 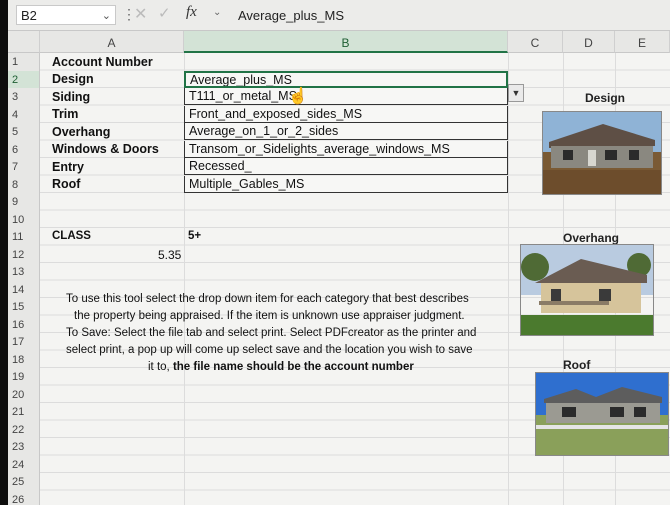 What do you see at coordinates (24, 324) in the screenshot?
I see `row-header: 16` at bounding box center [24, 324].